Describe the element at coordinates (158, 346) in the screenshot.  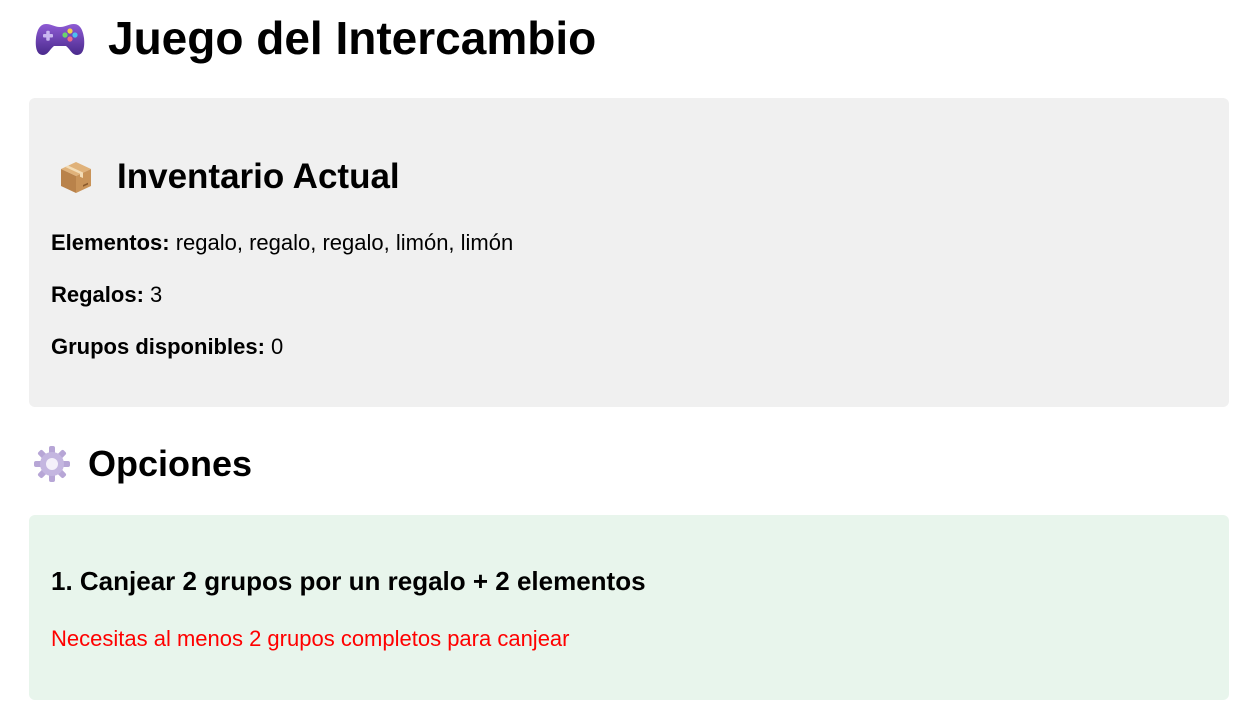
I see `groups-label: Grupos disponibles:` at that location.